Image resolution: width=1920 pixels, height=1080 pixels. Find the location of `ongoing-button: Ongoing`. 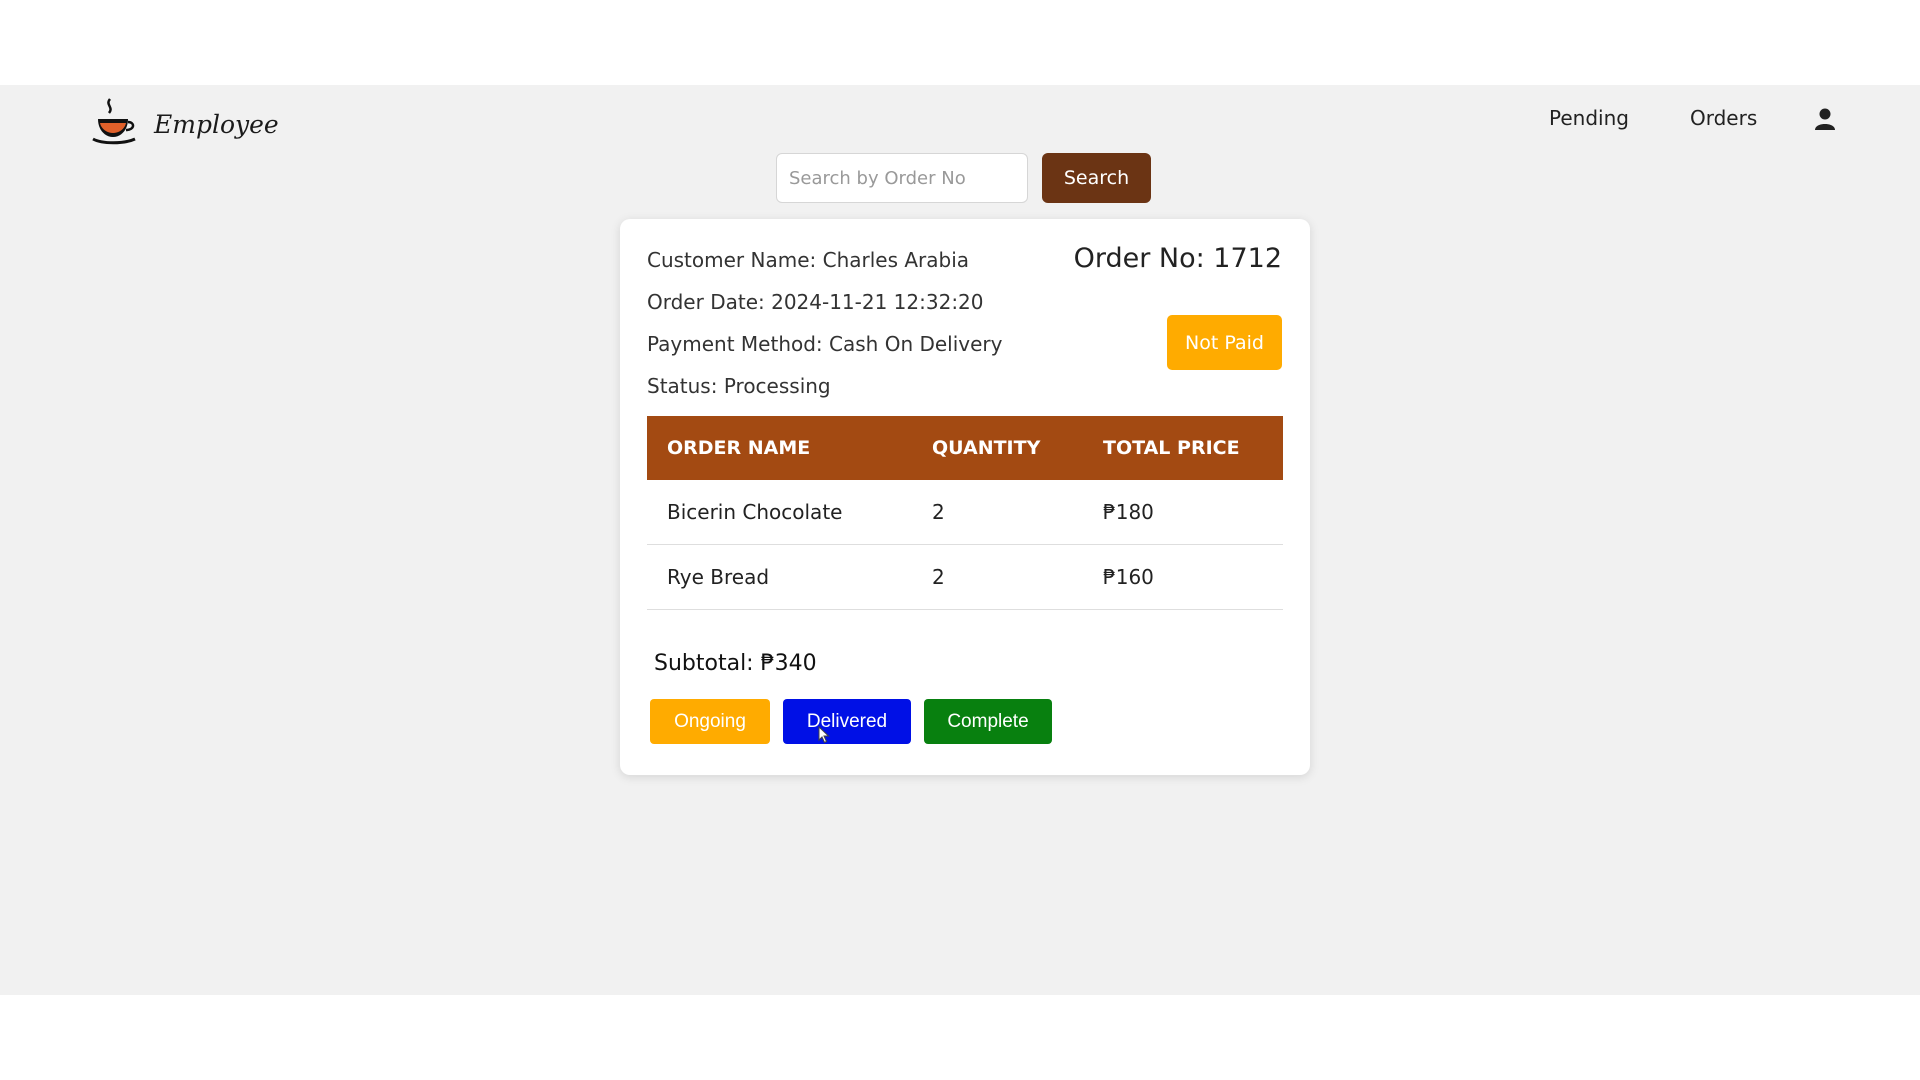

ongoing-button: Ongoing is located at coordinates (710, 721).